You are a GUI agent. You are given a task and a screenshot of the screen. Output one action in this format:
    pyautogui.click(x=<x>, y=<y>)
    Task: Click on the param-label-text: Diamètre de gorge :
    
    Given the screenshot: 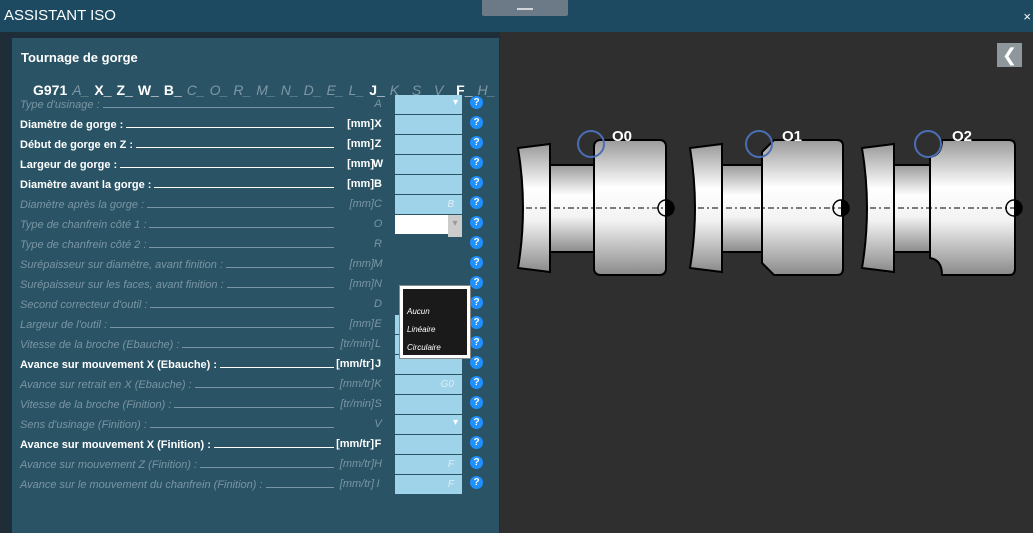 What is the action you would take?
    pyautogui.click(x=72, y=125)
    